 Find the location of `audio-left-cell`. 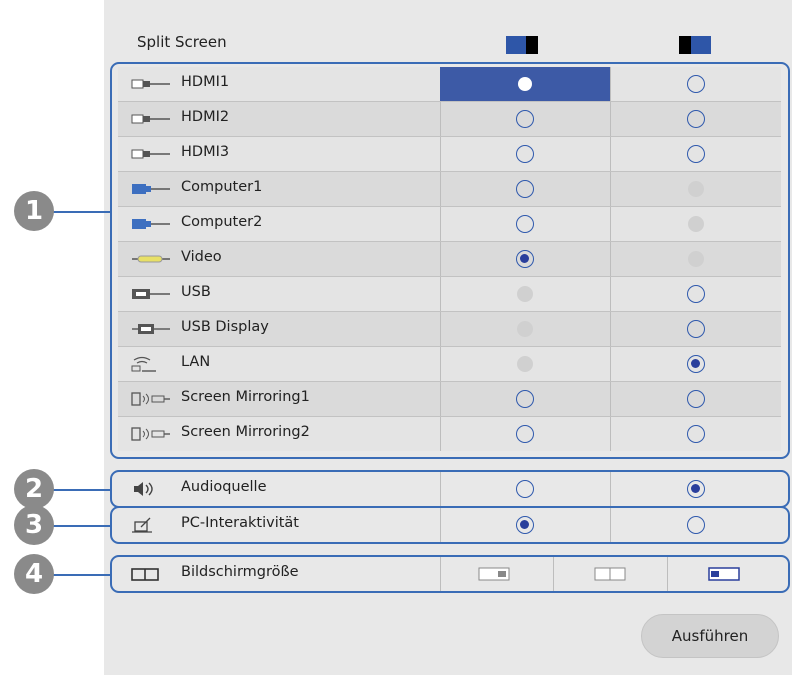

audio-left-cell is located at coordinates (525, 489).